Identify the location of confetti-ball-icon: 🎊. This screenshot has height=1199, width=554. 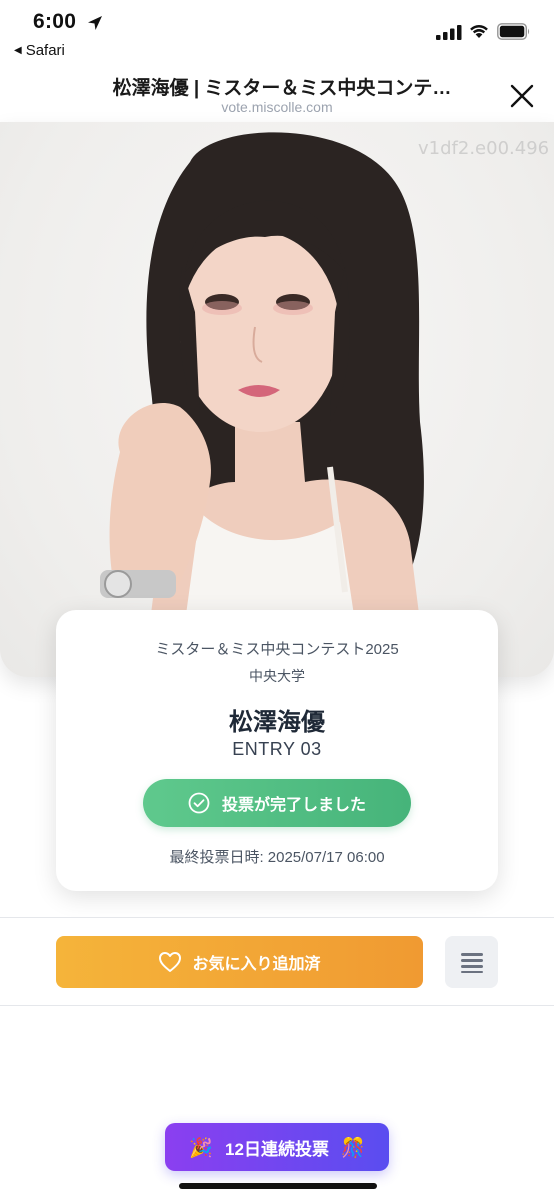
(352, 1147).